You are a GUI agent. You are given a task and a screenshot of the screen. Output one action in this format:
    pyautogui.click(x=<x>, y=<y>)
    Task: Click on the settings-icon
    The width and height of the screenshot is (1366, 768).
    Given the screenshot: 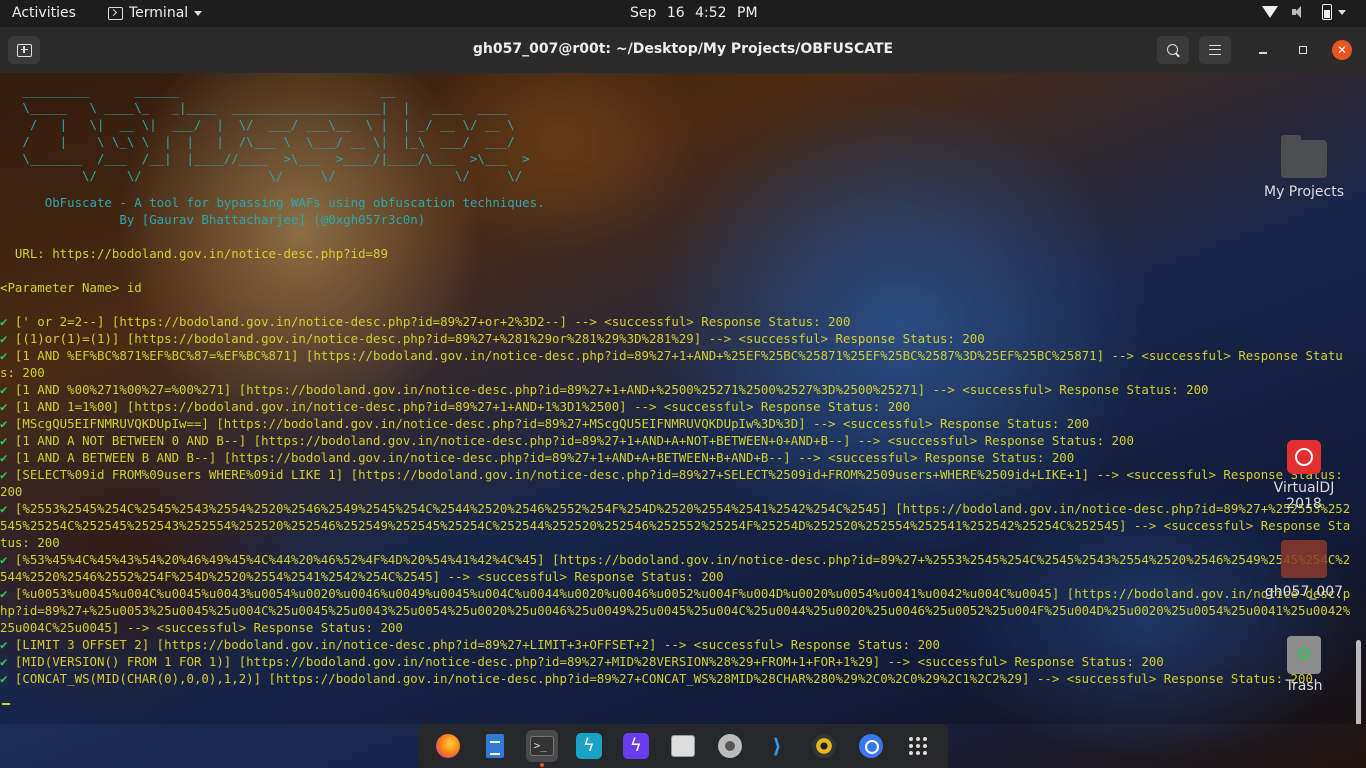 What is the action you would take?
    pyautogui.click(x=730, y=746)
    